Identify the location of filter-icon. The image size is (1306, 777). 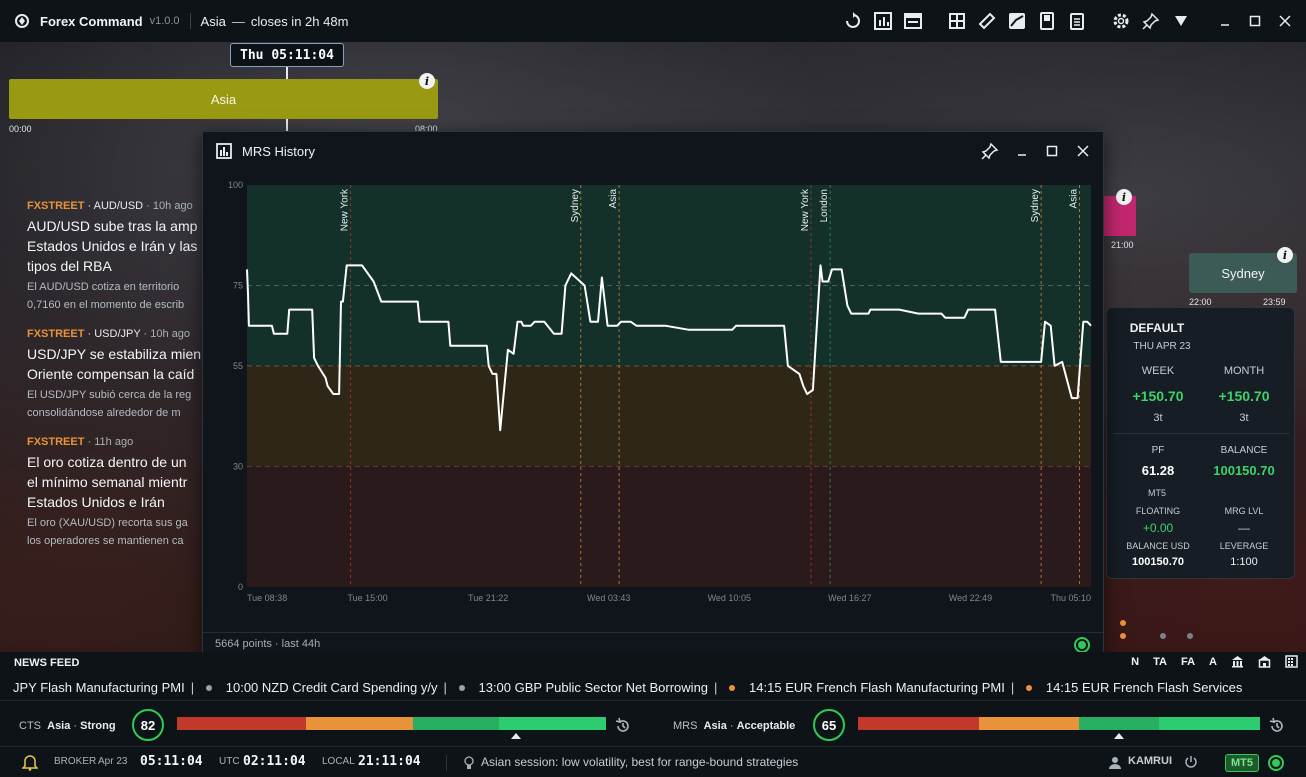
(1181, 21).